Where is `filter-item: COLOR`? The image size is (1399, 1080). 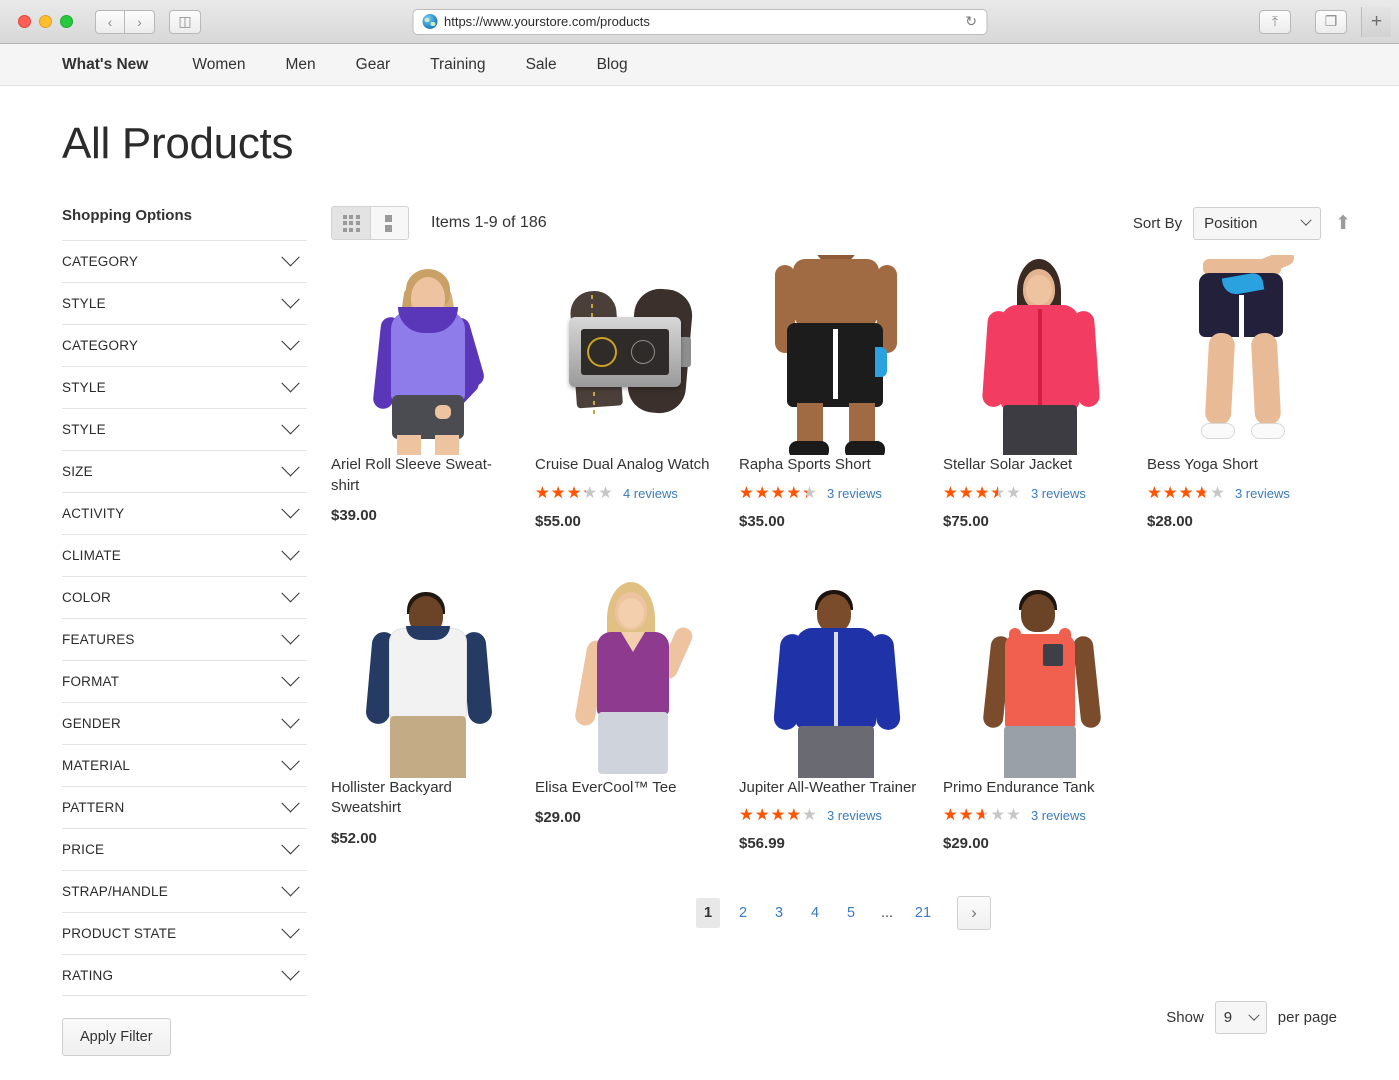 filter-item: COLOR is located at coordinates (184, 597).